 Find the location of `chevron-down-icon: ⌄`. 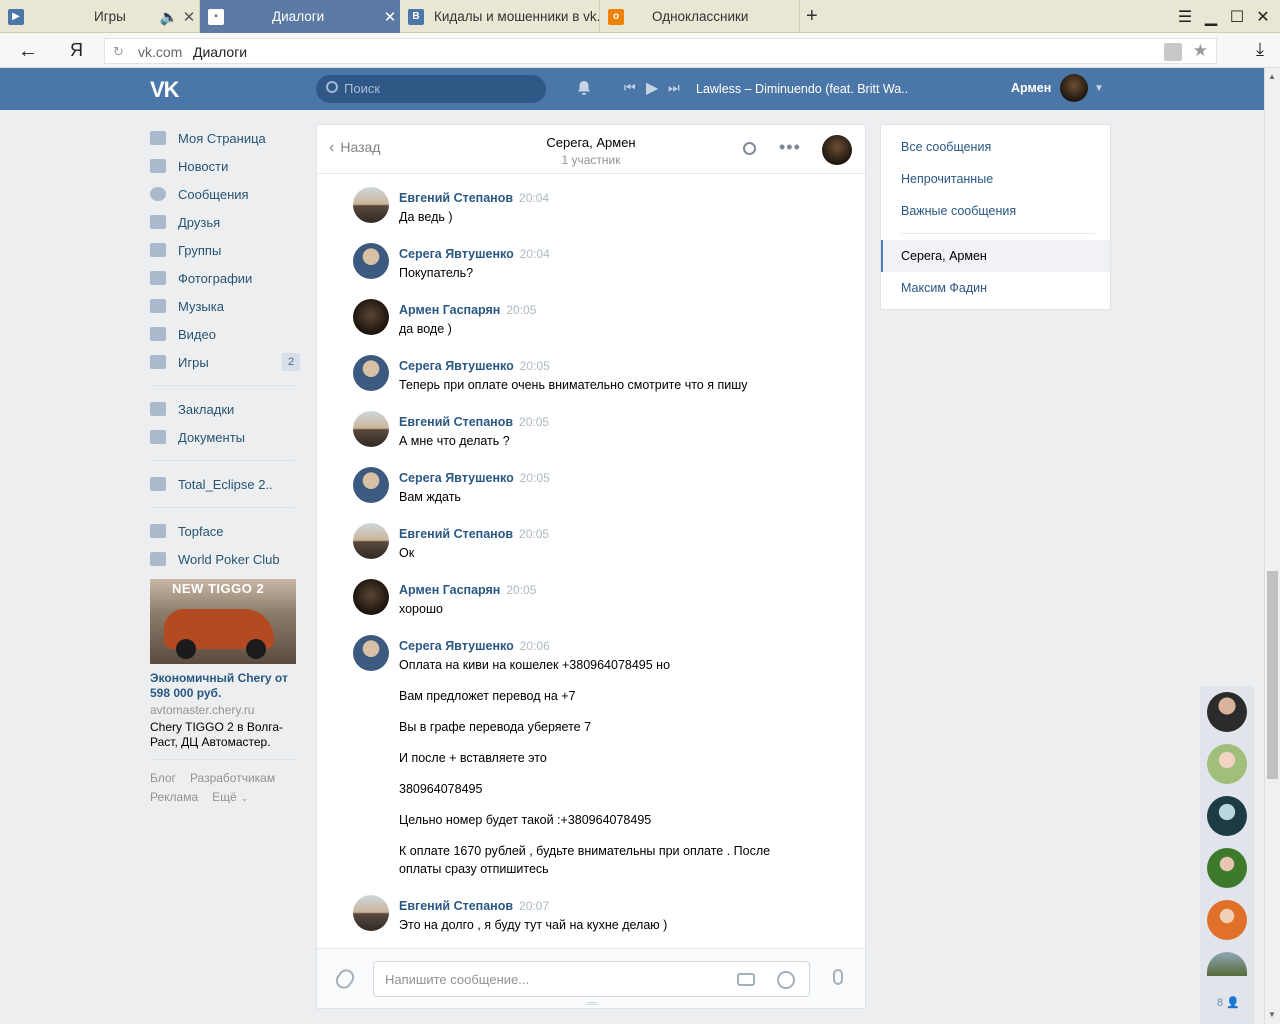

chevron-down-icon: ⌄ is located at coordinates (245, 798).